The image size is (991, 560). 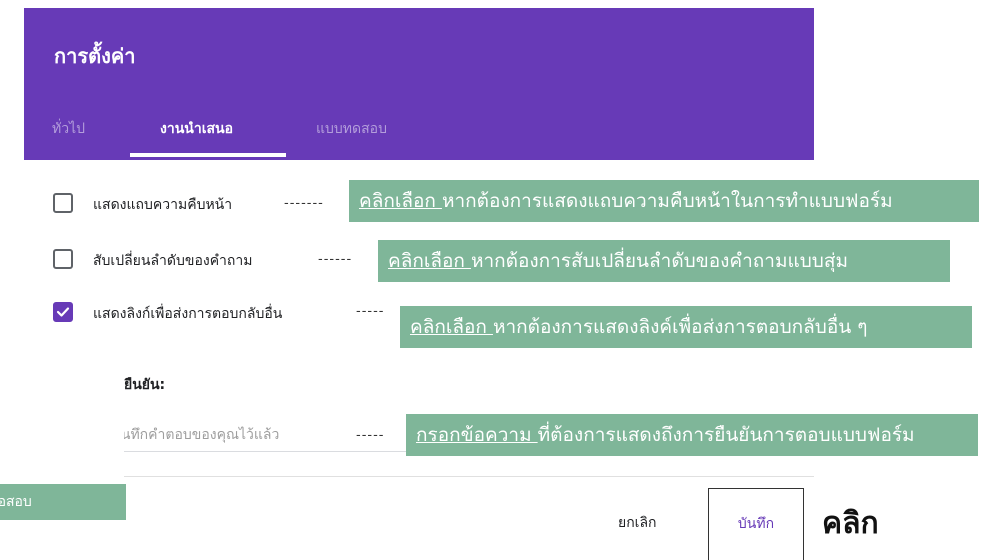 I want to click on confirmation-label: ยืนยัน:, so click(x=145, y=385).